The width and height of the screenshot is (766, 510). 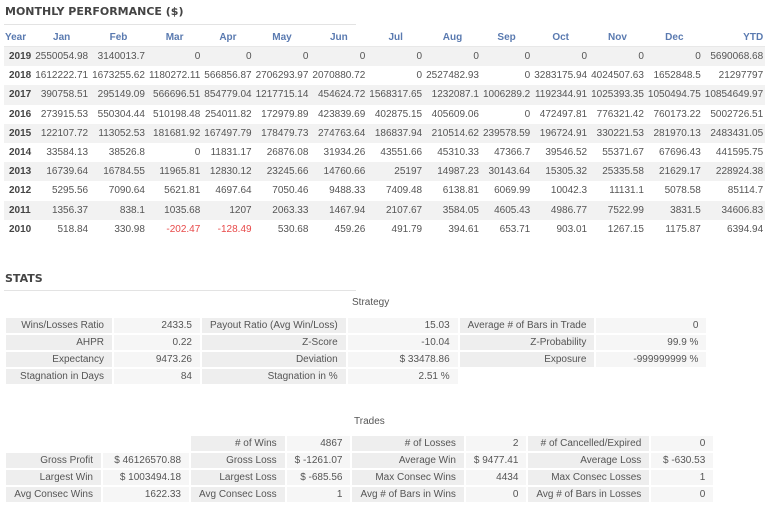 What do you see at coordinates (589, 443) in the screenshot?
I see `stat-label: # of Cancelled/Expired` at bounding box center [589, 443].